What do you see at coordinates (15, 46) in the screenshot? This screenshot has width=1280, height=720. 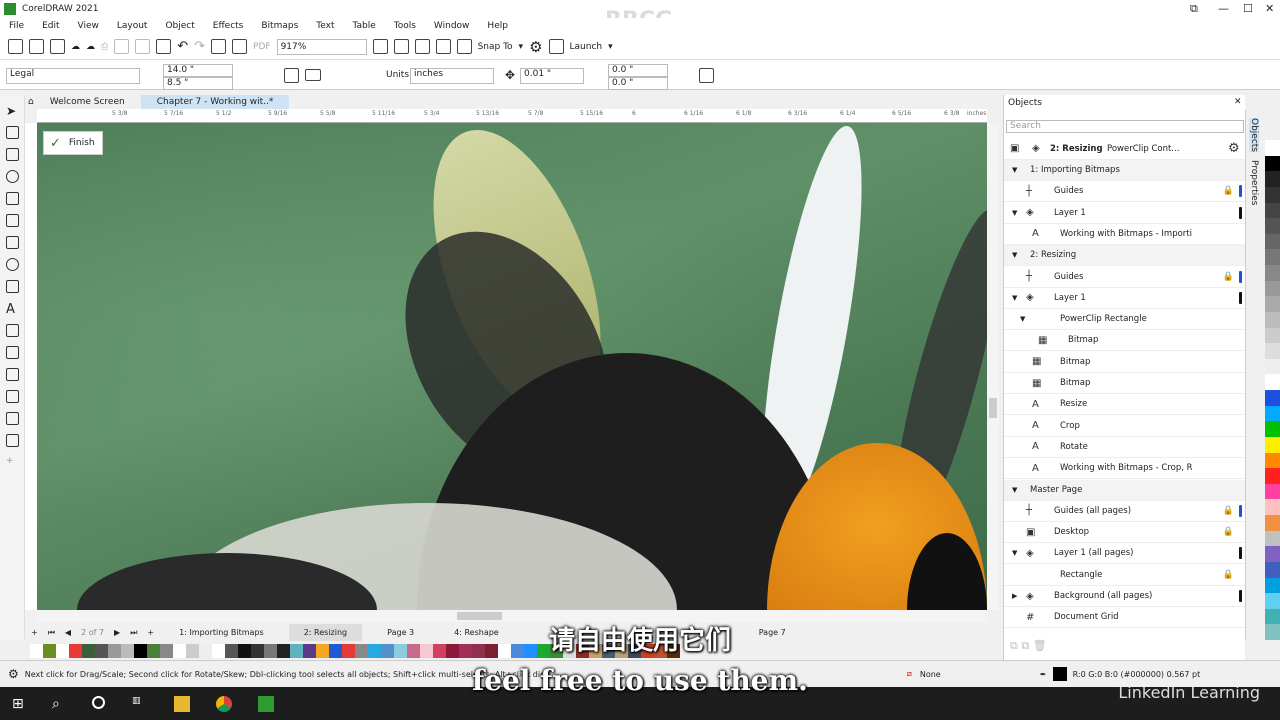 I see `new-document-icon` at bounding box center [15, 46].